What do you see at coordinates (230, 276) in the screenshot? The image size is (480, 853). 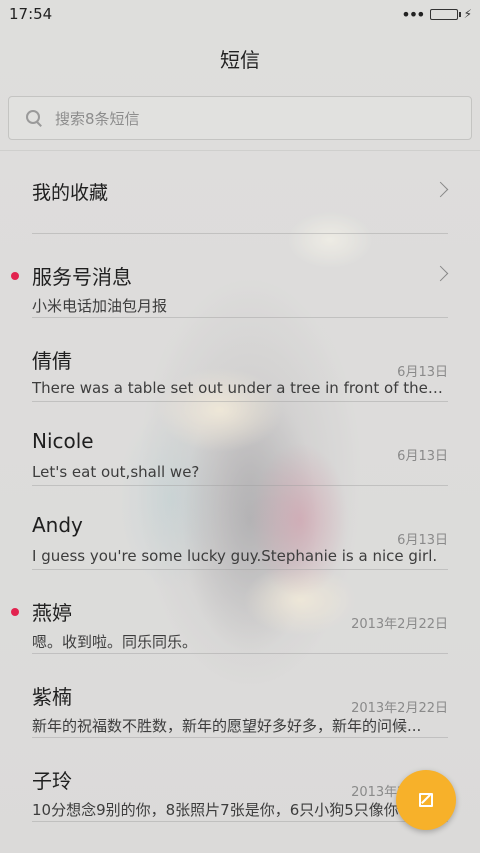 I see `conversation-row: 服务号消息小米电话加油包月报` at bounding box center [230, 276].